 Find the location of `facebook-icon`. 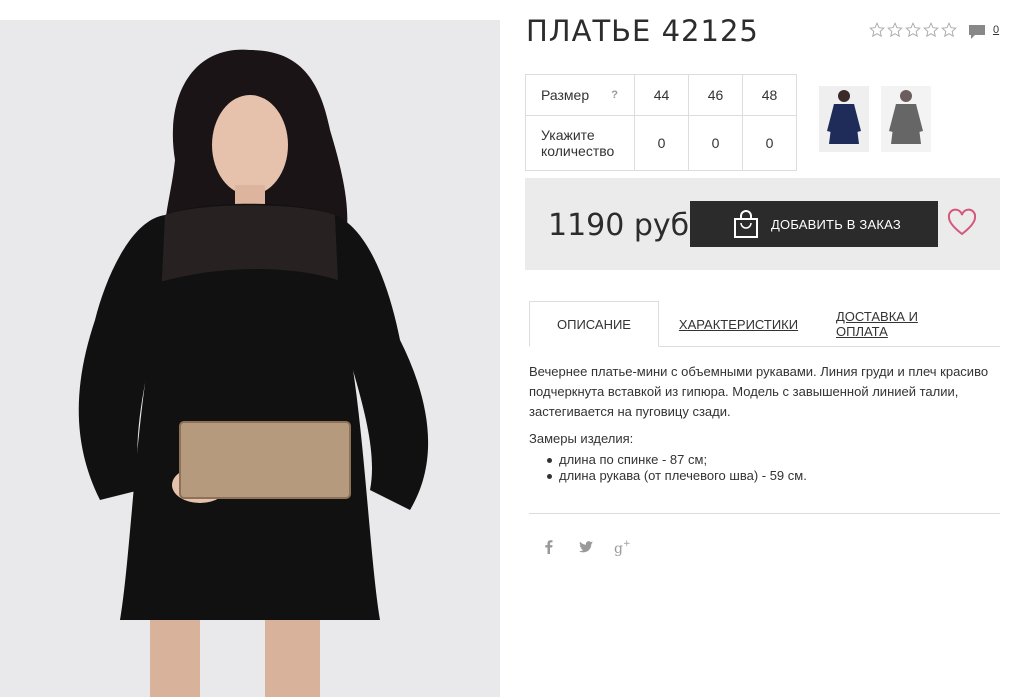

facebook-icon is located at coordinates (549, 547).